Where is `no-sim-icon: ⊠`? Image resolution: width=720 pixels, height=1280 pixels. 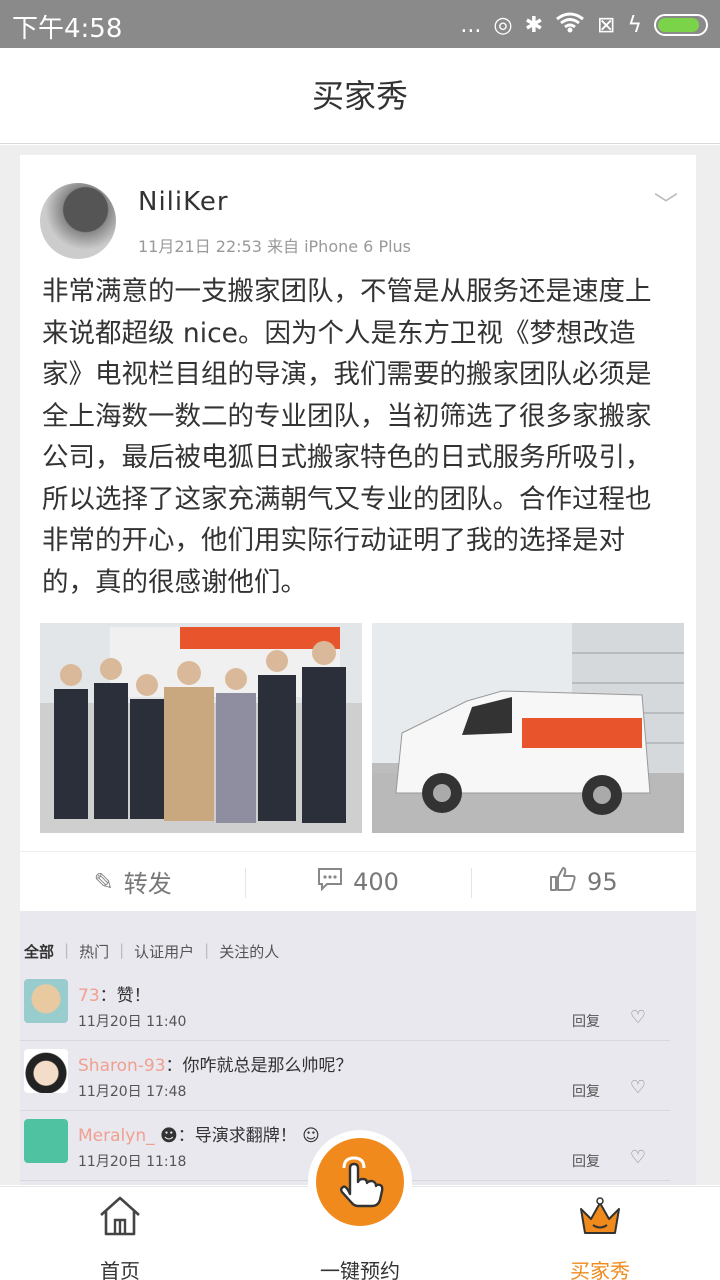 no-sim-icon: ⊠ is located at coordinates (606, 25).